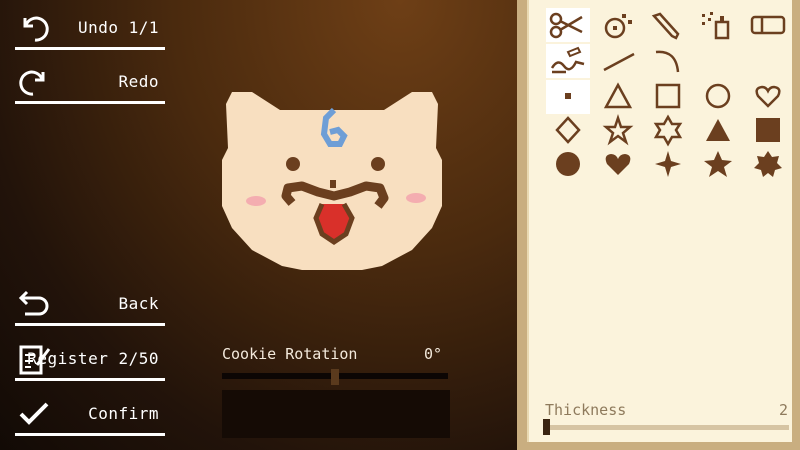 The image size is (800, 450). Describe the element at coordinates (34, 413) in the screenshot. I see `checkmark-icon` at that location.